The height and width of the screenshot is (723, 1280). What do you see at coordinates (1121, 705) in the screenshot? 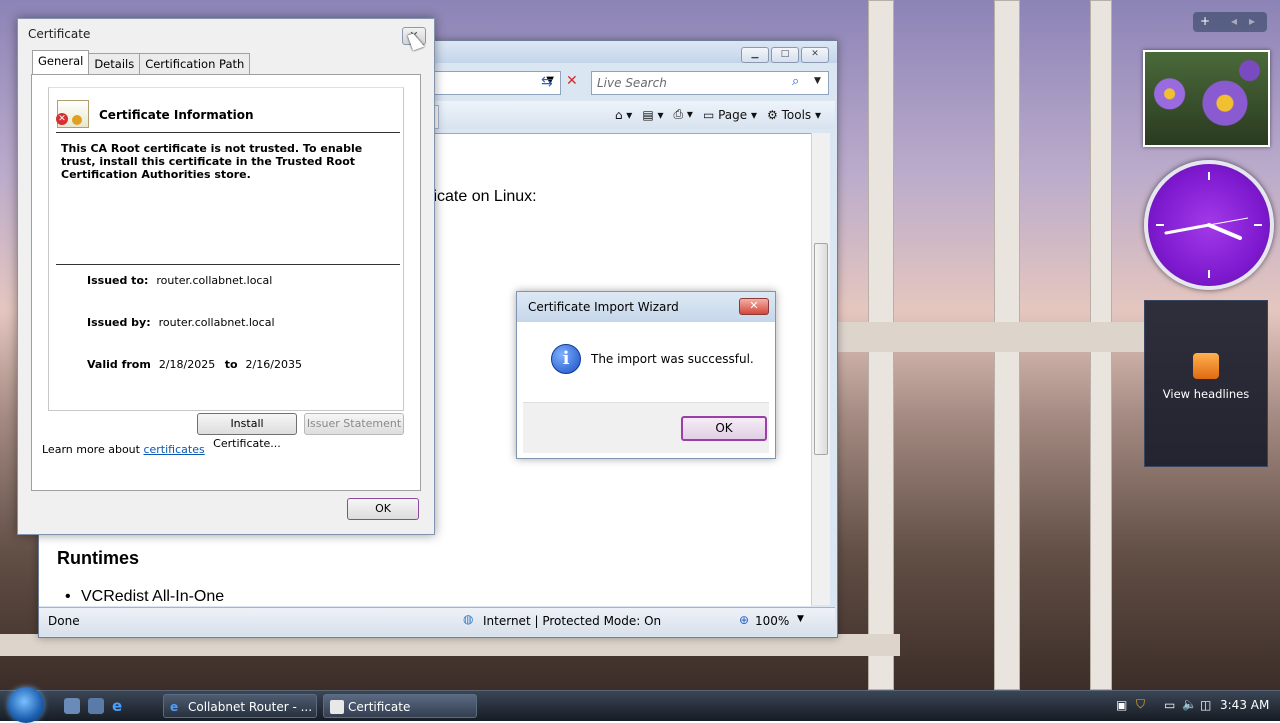
I see `network-icon: ▣` at bounding box center [1121, 705].